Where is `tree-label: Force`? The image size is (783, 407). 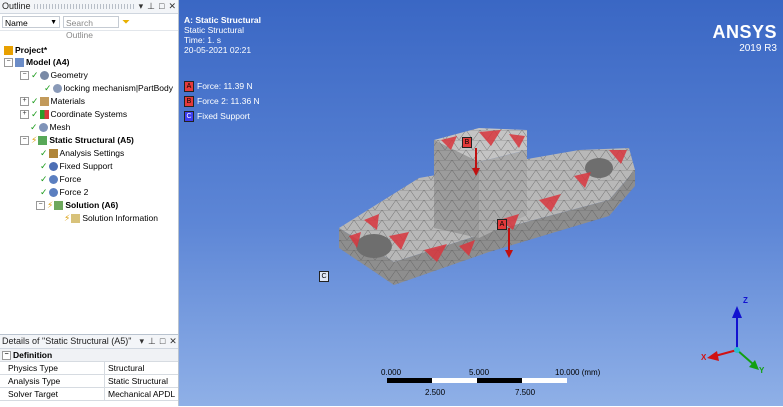 tree-label: Force is located at coordinates (70, 179).